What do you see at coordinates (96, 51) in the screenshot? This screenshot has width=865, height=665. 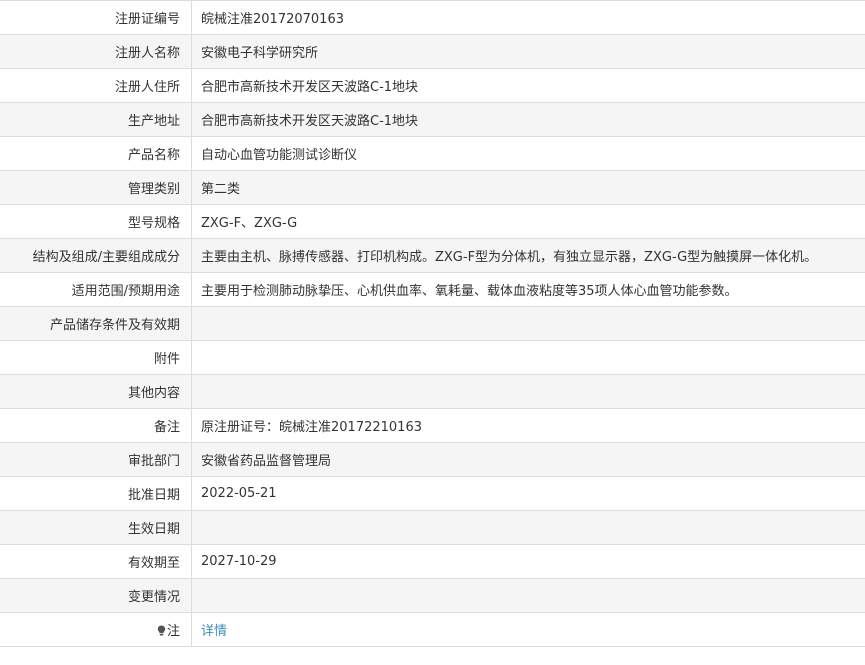 I see `row-label: 注册人名称` at bounding box center [96, 51].